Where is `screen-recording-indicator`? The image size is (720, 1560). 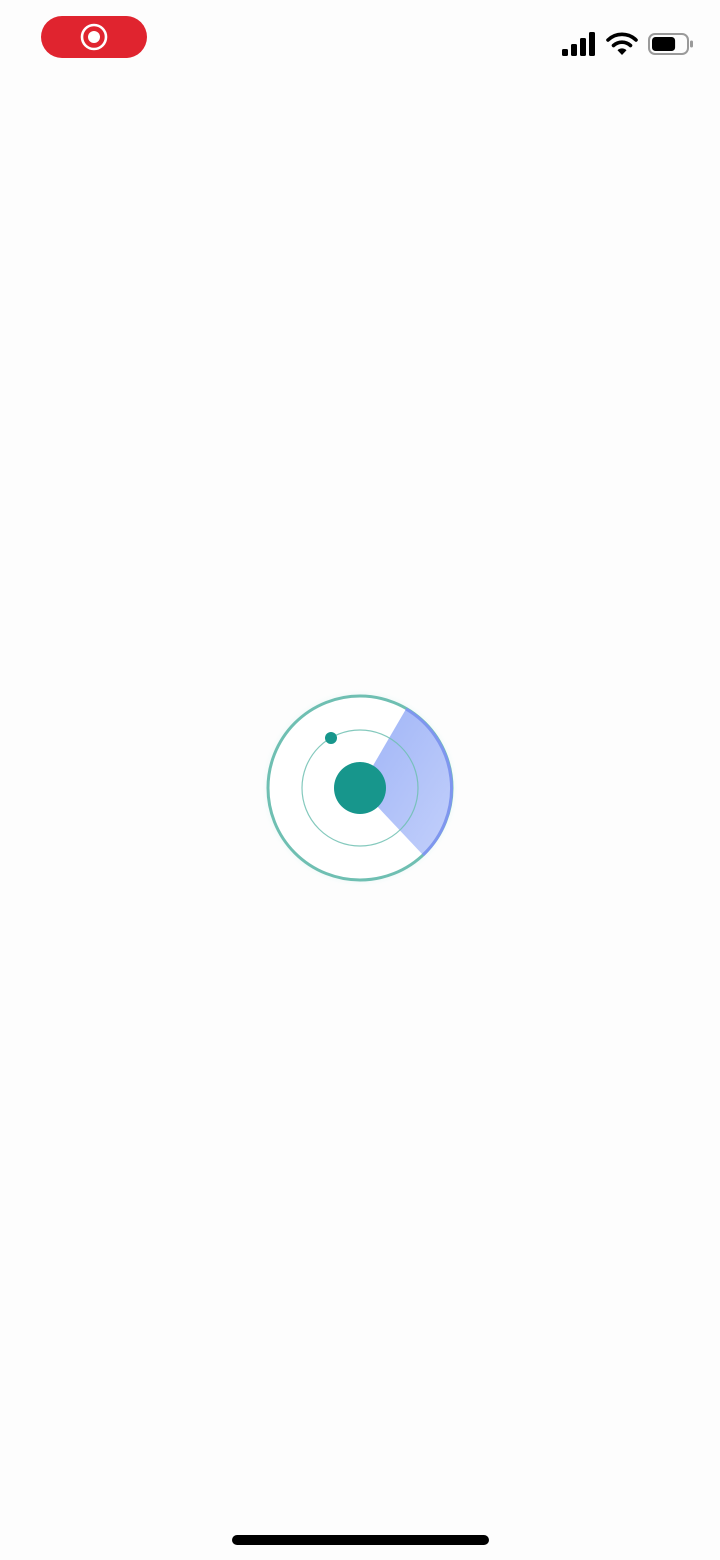
screen-recording-indicator is located at coordinates (94, 37).